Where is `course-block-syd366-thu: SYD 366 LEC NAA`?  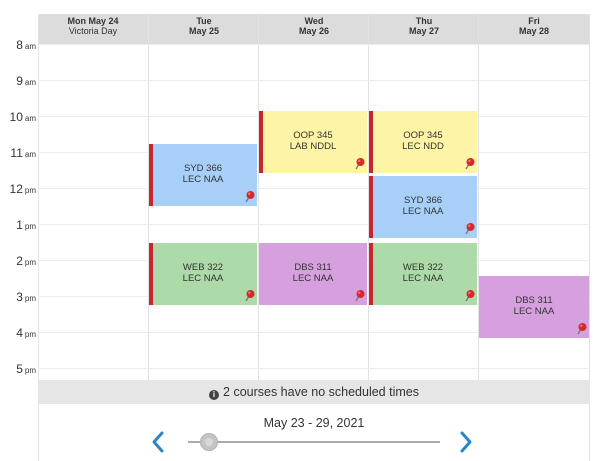 course-block-syd366-thu: SYD 366 LEC NAA is located at coordinates (423, 207).